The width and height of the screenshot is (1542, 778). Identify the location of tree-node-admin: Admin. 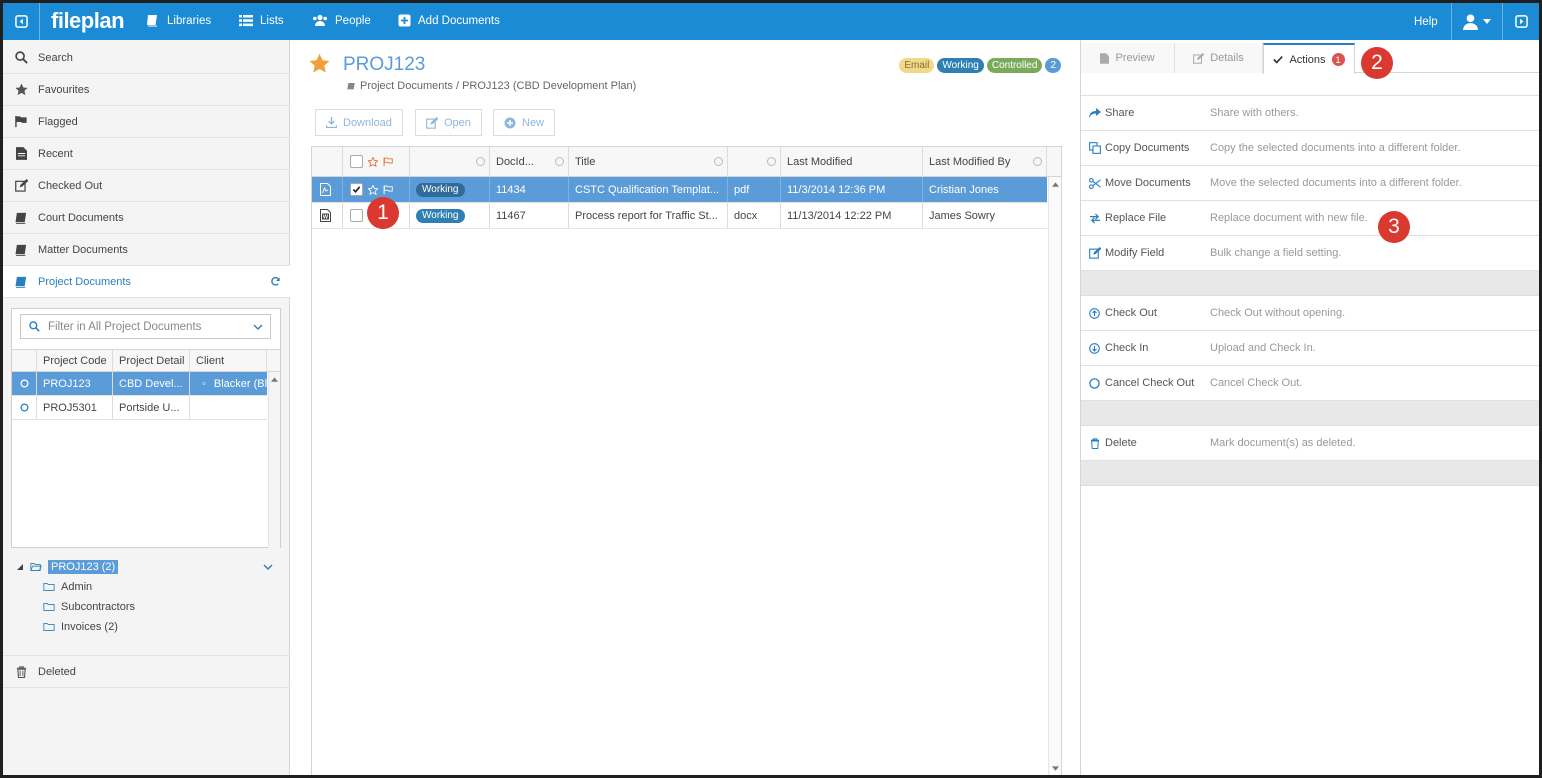
(67, 587).